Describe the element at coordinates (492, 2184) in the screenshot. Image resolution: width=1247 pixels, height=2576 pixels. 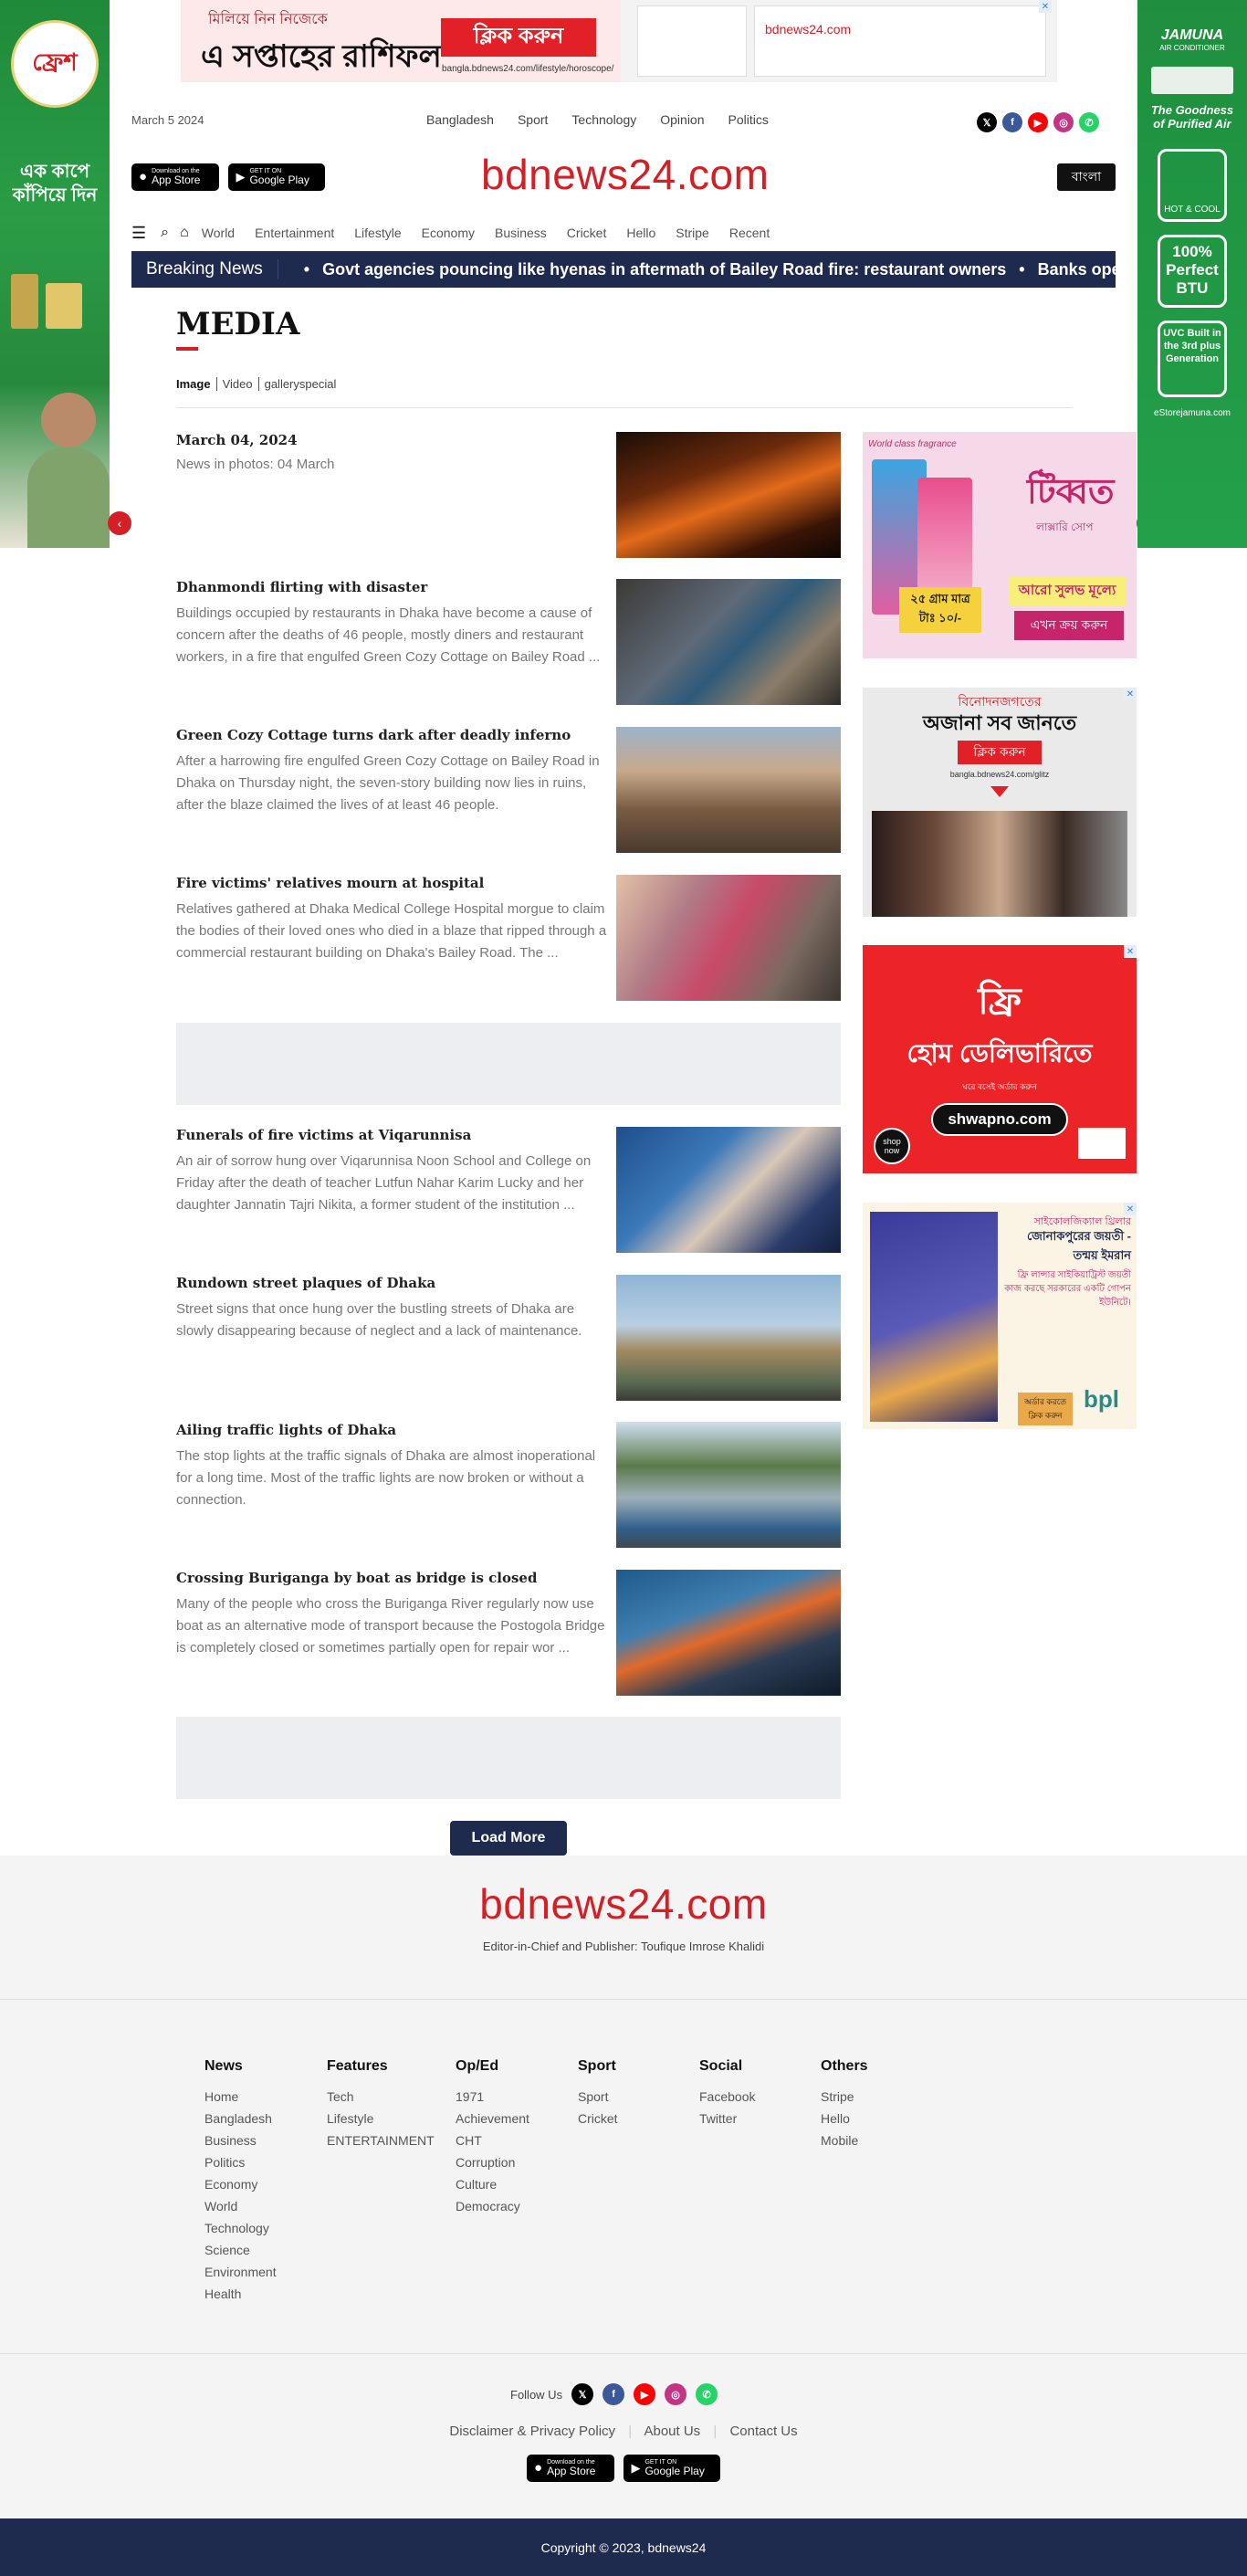
I see `footer-link: Culture` at that location.